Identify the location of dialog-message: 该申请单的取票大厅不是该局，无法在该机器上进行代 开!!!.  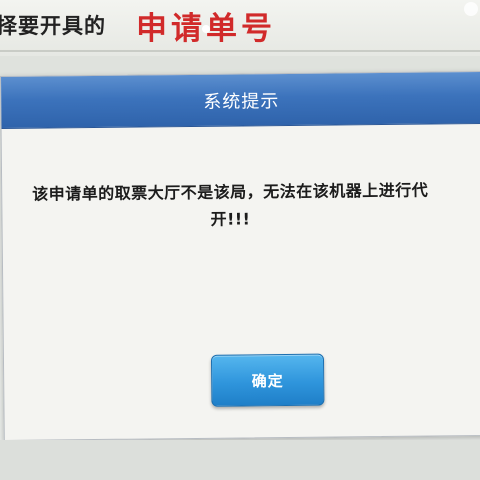
(252, 205).